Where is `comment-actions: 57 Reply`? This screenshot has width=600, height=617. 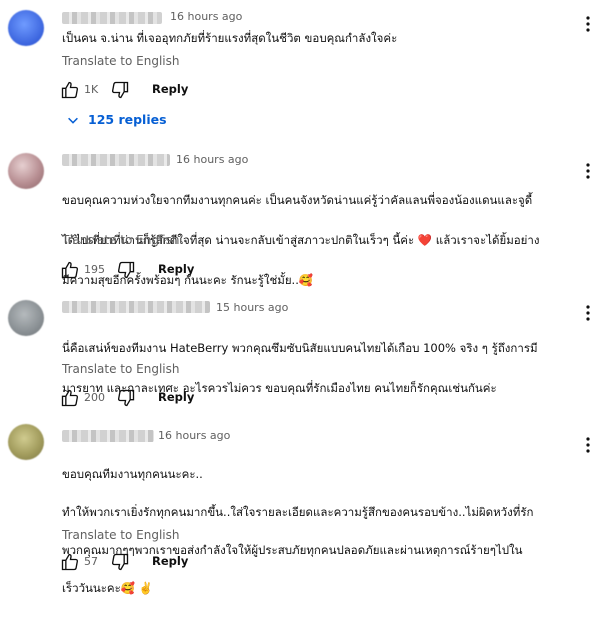
comment-actions: 57 Reply is located at coordinates (160, 563).